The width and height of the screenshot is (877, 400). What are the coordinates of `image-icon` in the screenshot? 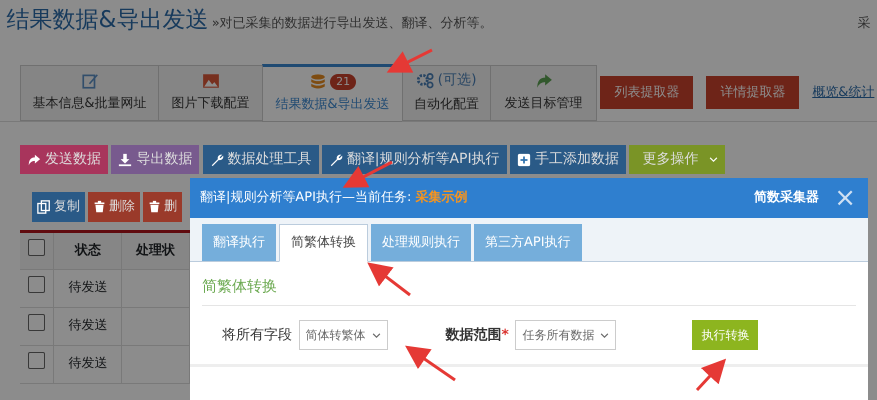 It's located at (211, 81).